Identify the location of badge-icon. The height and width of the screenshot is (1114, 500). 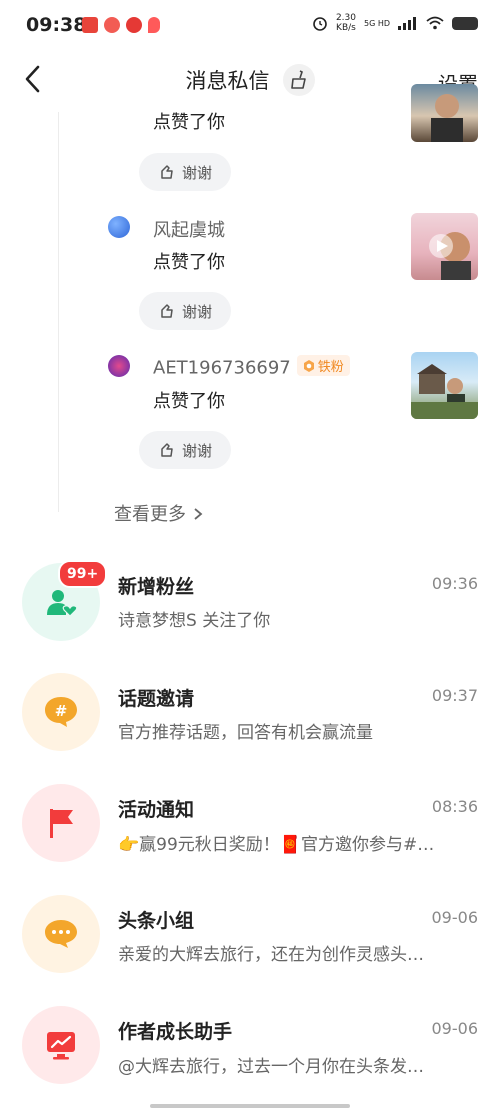
(308, 365).